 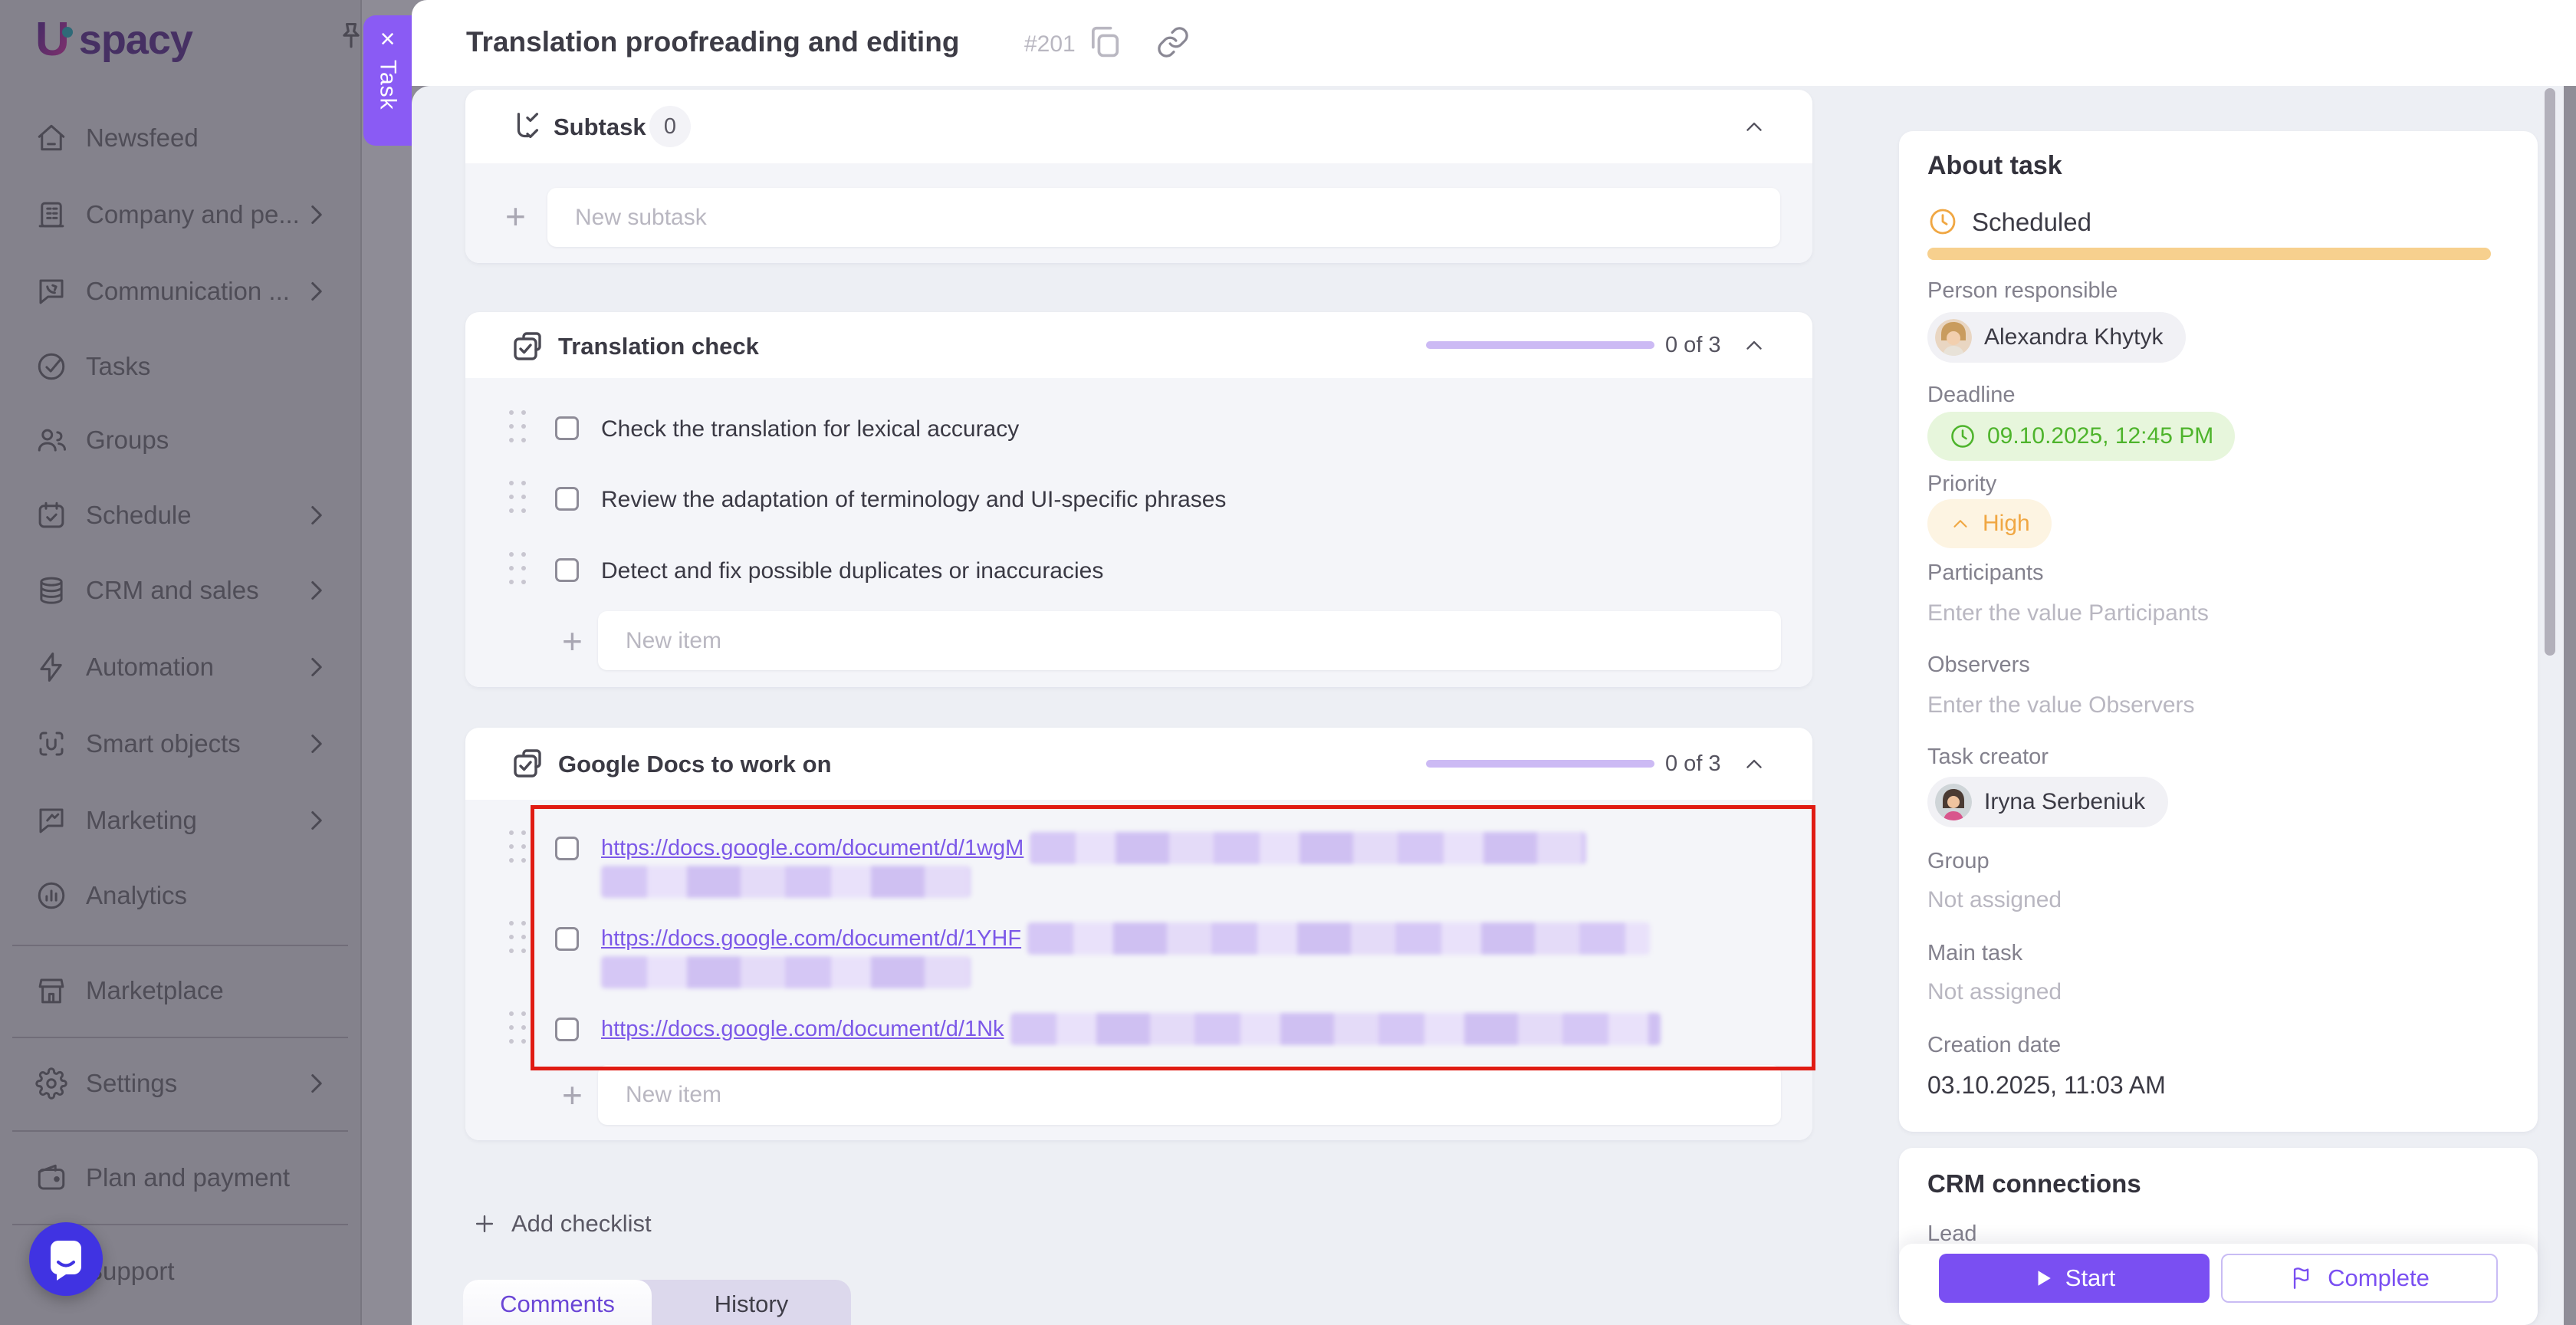 What do you see at coordinates (180, 821) in the screenshot?
I see `sidebar-item-marketing: Marketing` at bounding box center [180, 821].